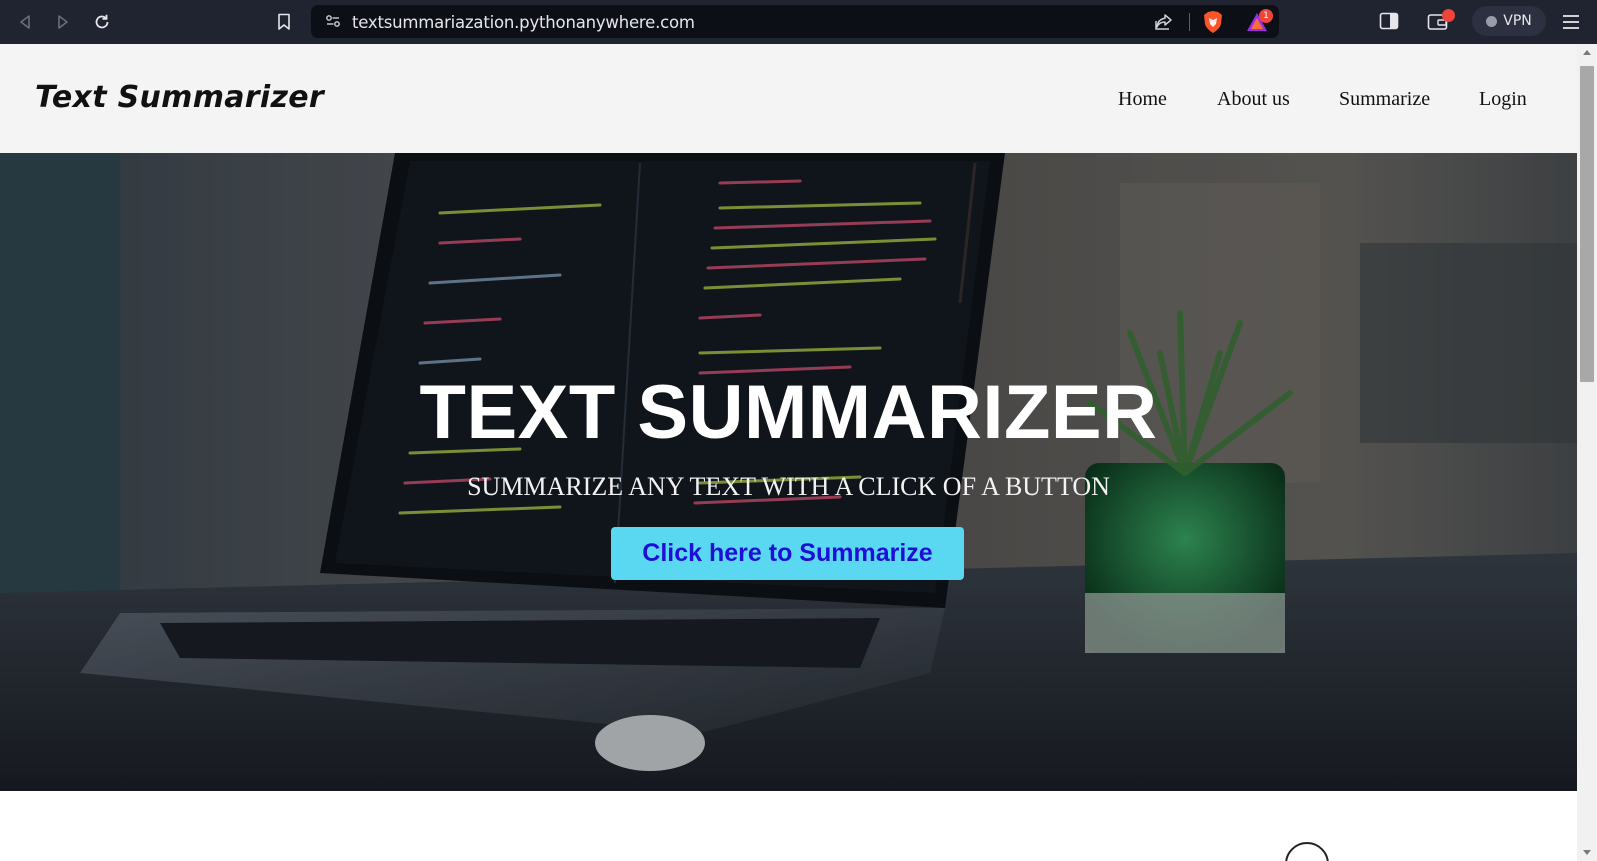  Describe the element at coordinates (284, 22) in the screenshot. I see `bookmark-icon` at that location.